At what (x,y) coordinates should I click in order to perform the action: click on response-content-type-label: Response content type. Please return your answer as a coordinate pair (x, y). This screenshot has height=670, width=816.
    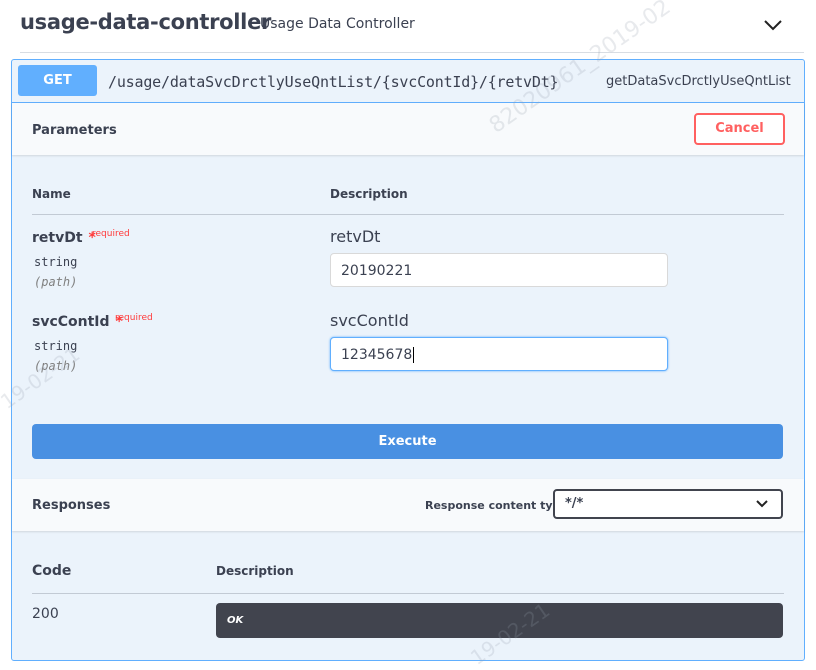
    Looking at the image, I should click on (496, 505).